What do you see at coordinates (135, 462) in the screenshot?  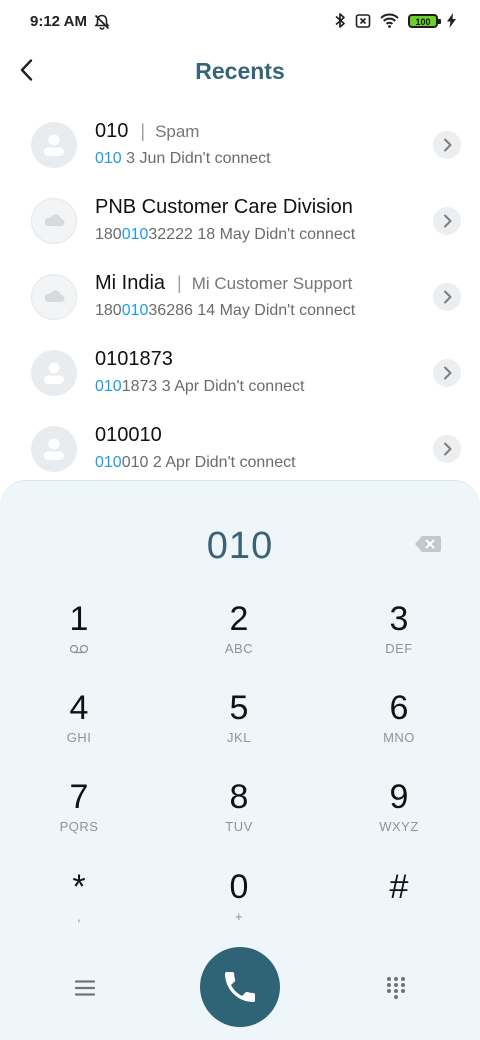 I see `number-suffix: 010` at bounding box center [135, 462].